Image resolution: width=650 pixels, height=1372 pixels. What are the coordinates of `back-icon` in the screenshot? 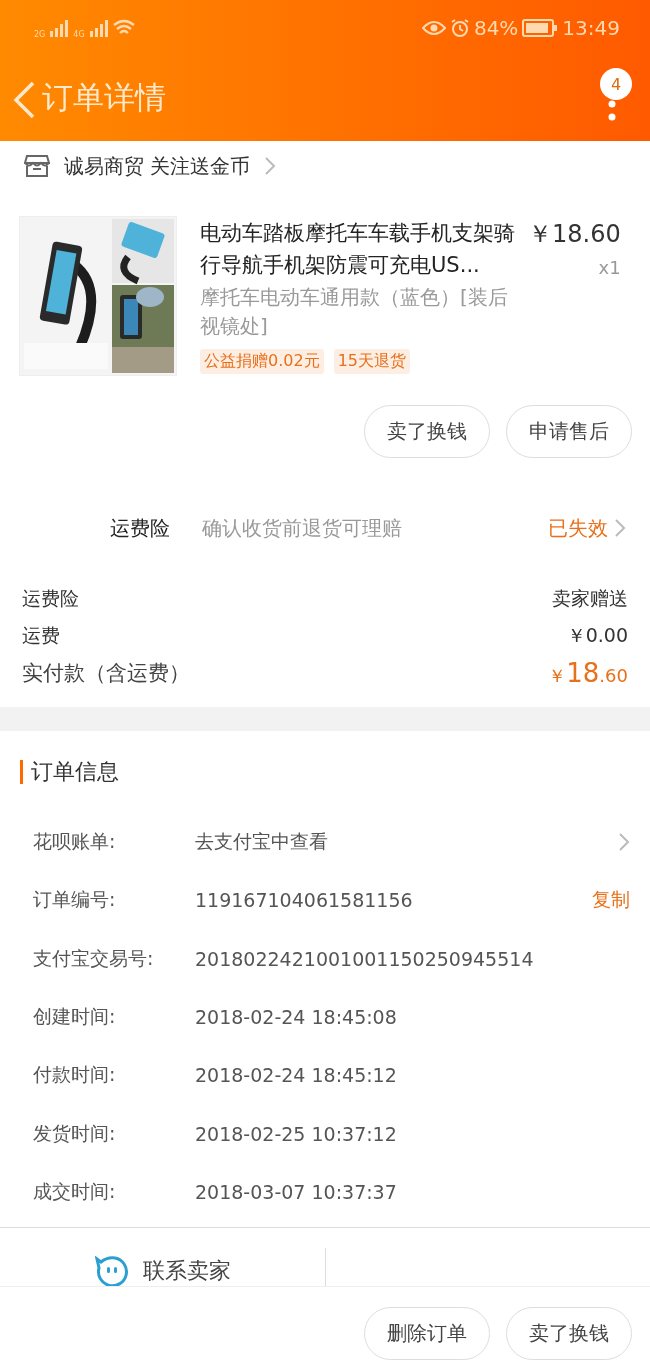 It's located at (24, 100).